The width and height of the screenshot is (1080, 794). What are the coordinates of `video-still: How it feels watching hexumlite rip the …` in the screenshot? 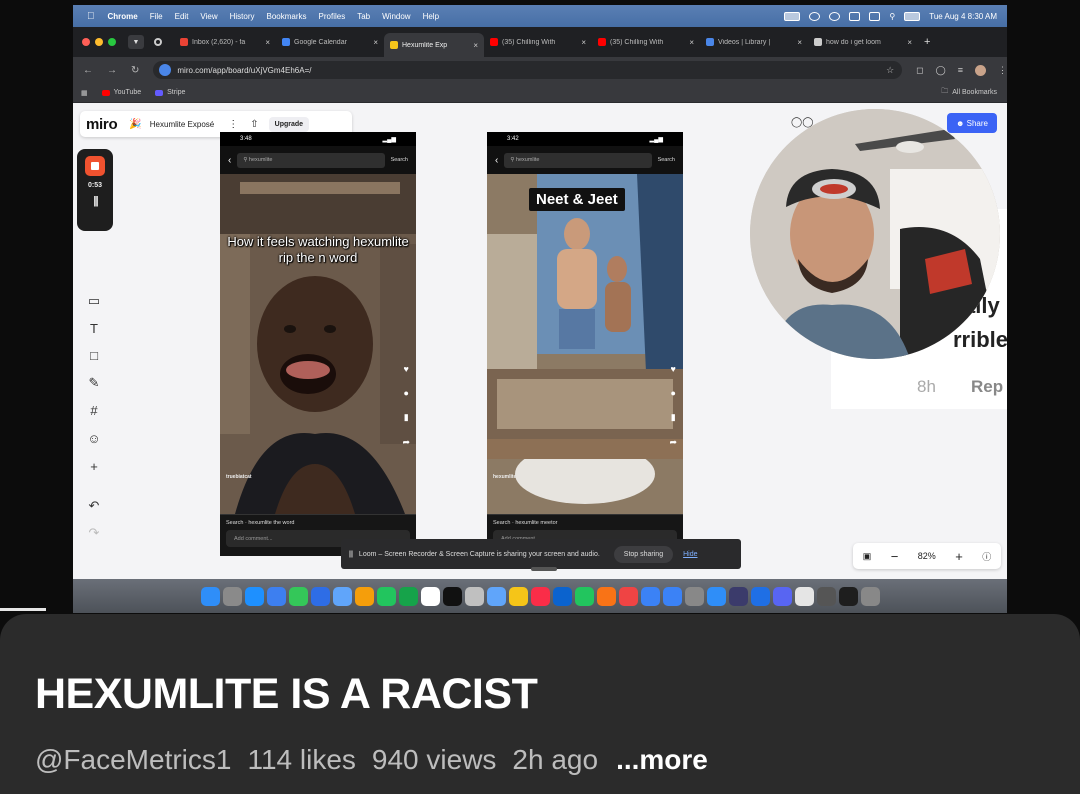 It's located at (318, 344).